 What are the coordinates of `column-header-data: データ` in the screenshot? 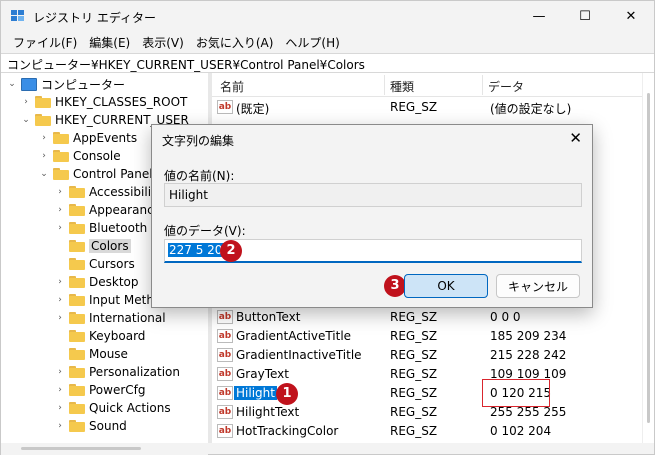 It's located at (506, 86).